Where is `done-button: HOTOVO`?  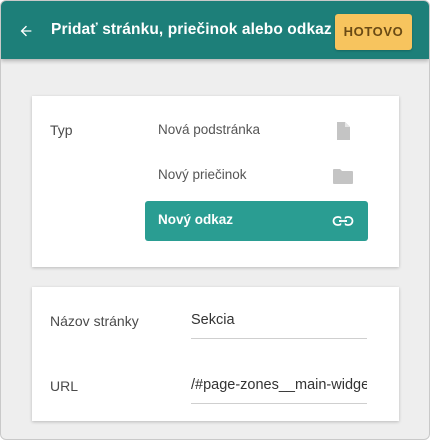
done-button: HOTOVO is located at coordinates (373, 32).